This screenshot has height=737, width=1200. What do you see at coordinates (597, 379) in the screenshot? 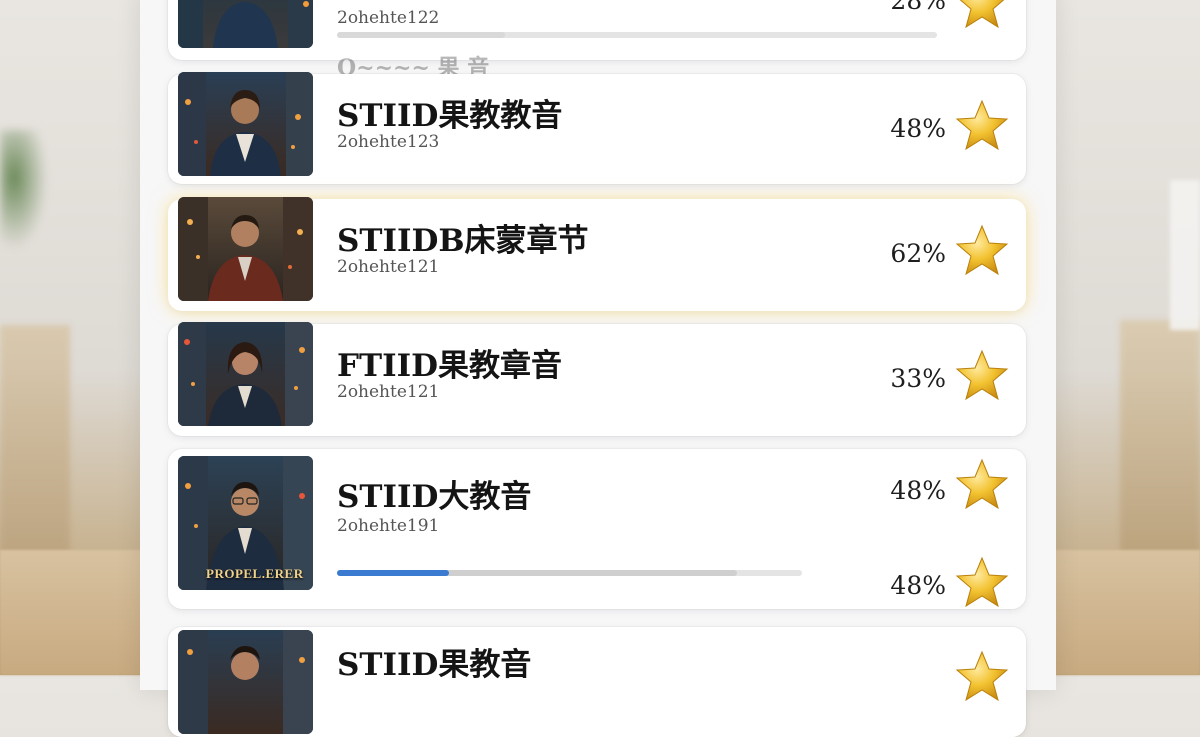
I see `list-item: FTIID果教章音 2ohehte121 33%` at bounding box center [597, 379].